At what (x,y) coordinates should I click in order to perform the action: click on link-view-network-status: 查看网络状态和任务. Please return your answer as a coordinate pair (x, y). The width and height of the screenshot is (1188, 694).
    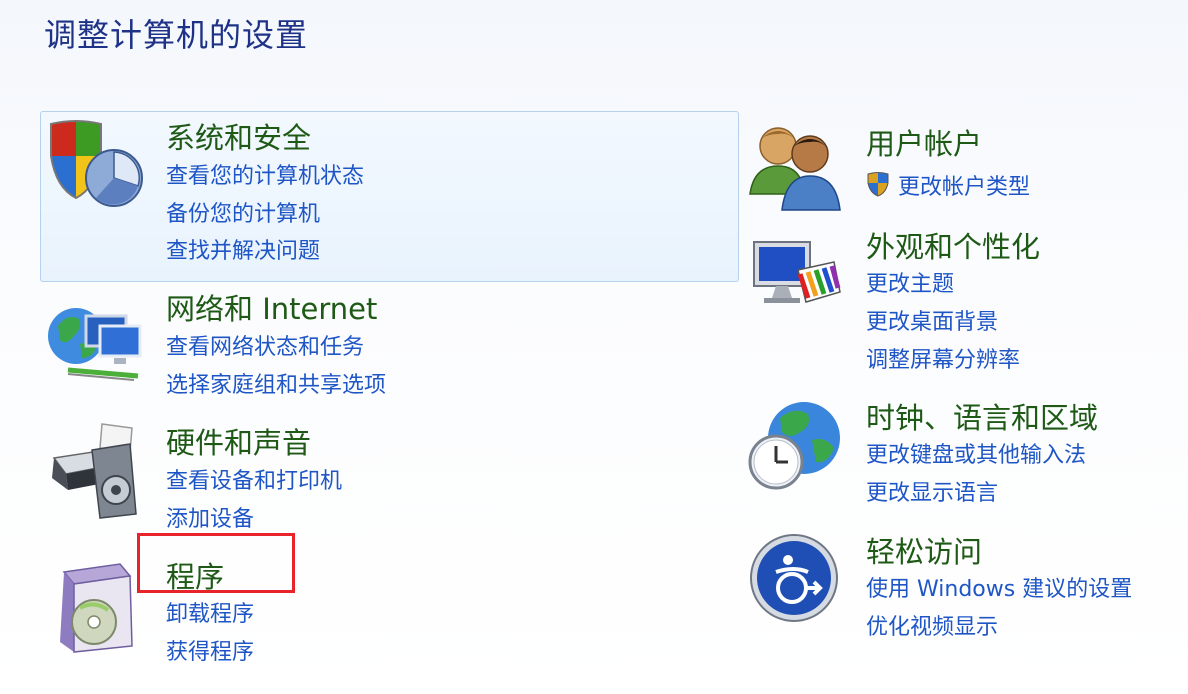
    Looking at the image, I should click on (265, 345).